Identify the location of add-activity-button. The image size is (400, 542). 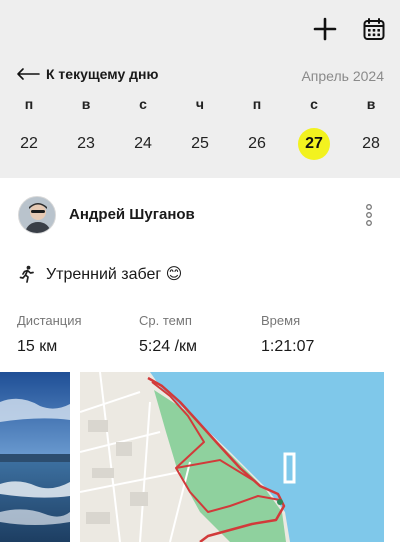
(325, 29).